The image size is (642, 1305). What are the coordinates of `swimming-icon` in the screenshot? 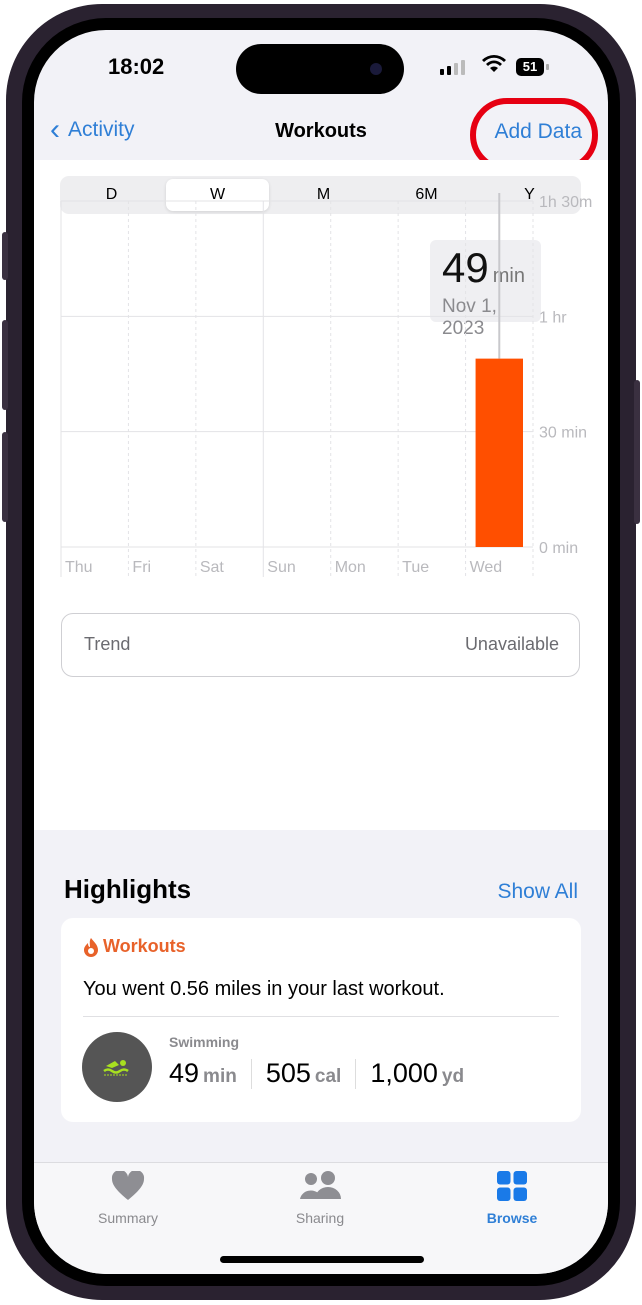 It's located at (116, 1068).